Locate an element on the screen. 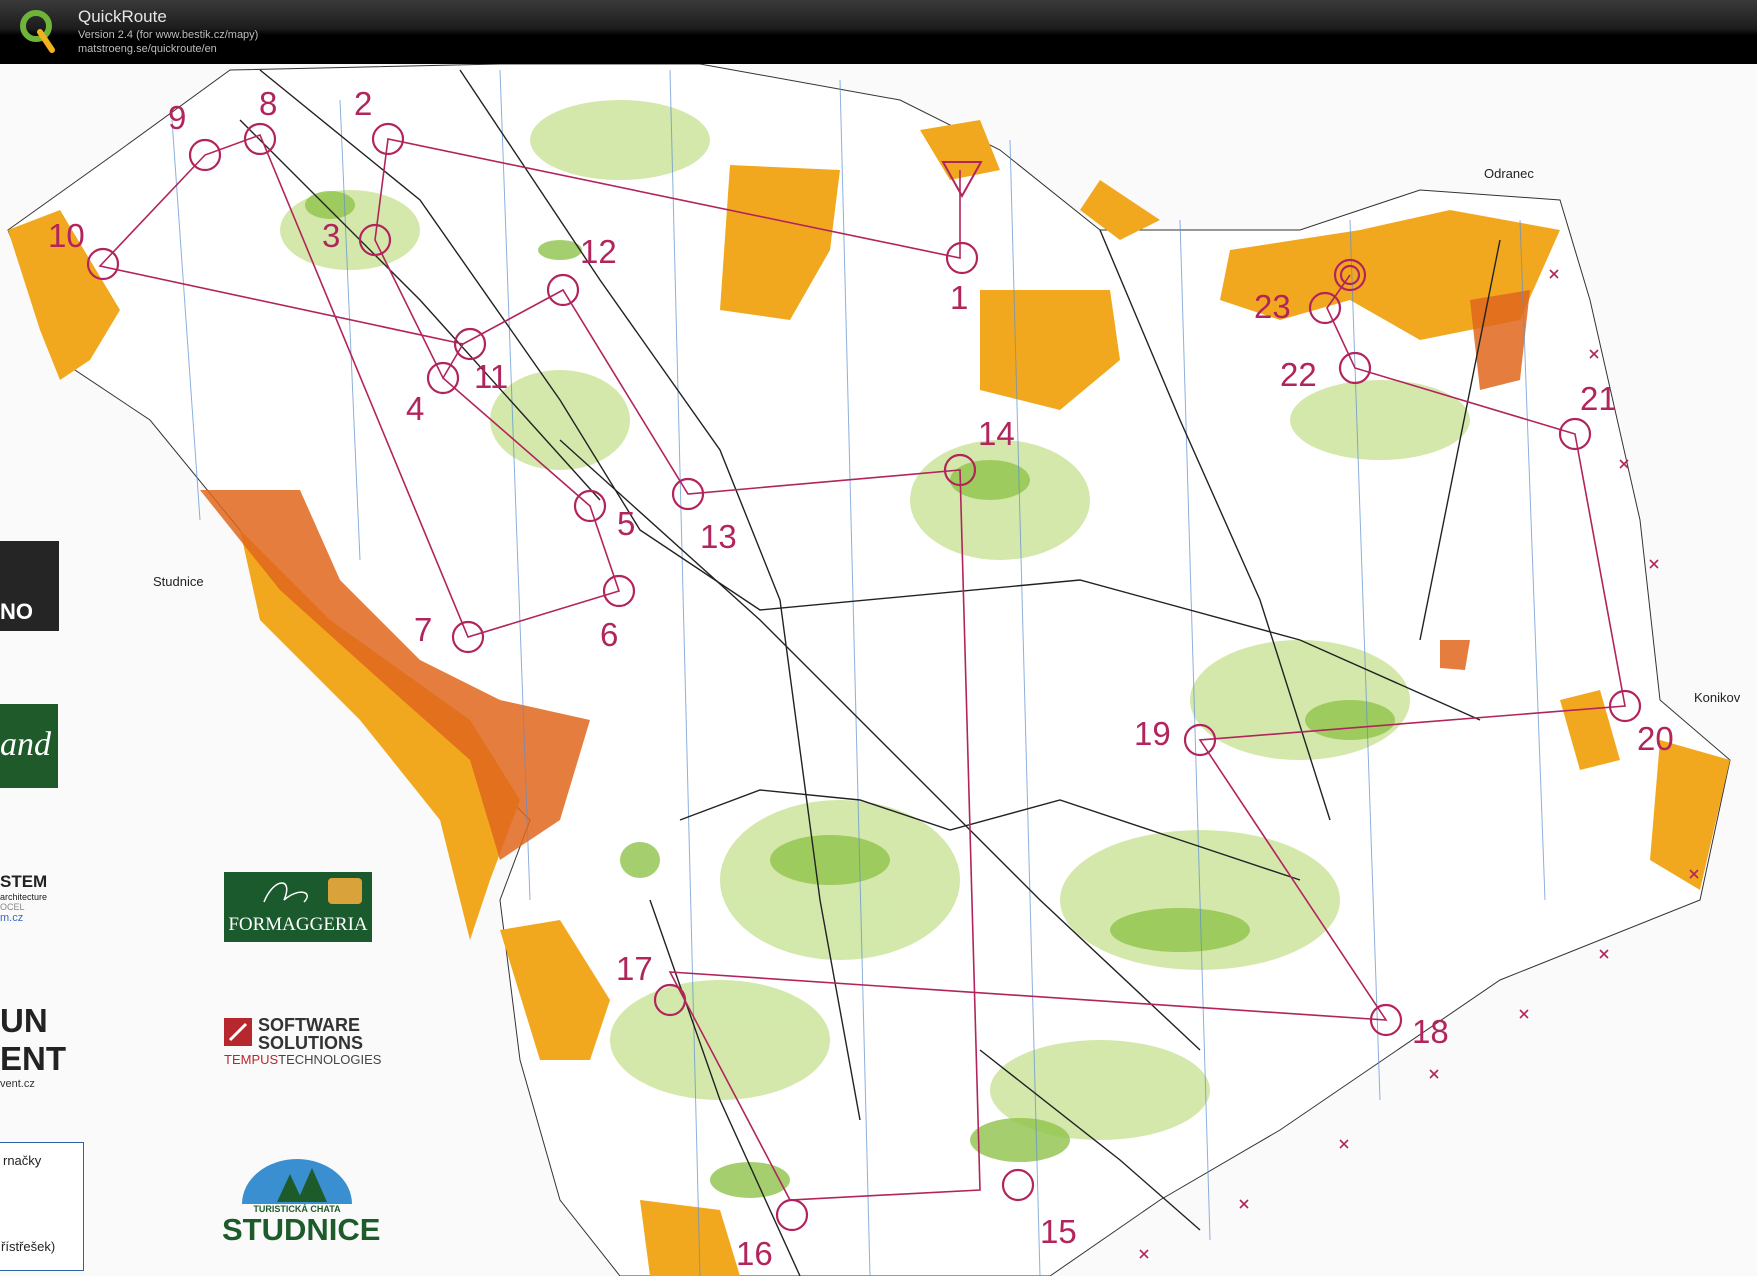 The width and height of the screenshot is (1757, 1276). control-number: 14 is located at coordinates (996, 433).